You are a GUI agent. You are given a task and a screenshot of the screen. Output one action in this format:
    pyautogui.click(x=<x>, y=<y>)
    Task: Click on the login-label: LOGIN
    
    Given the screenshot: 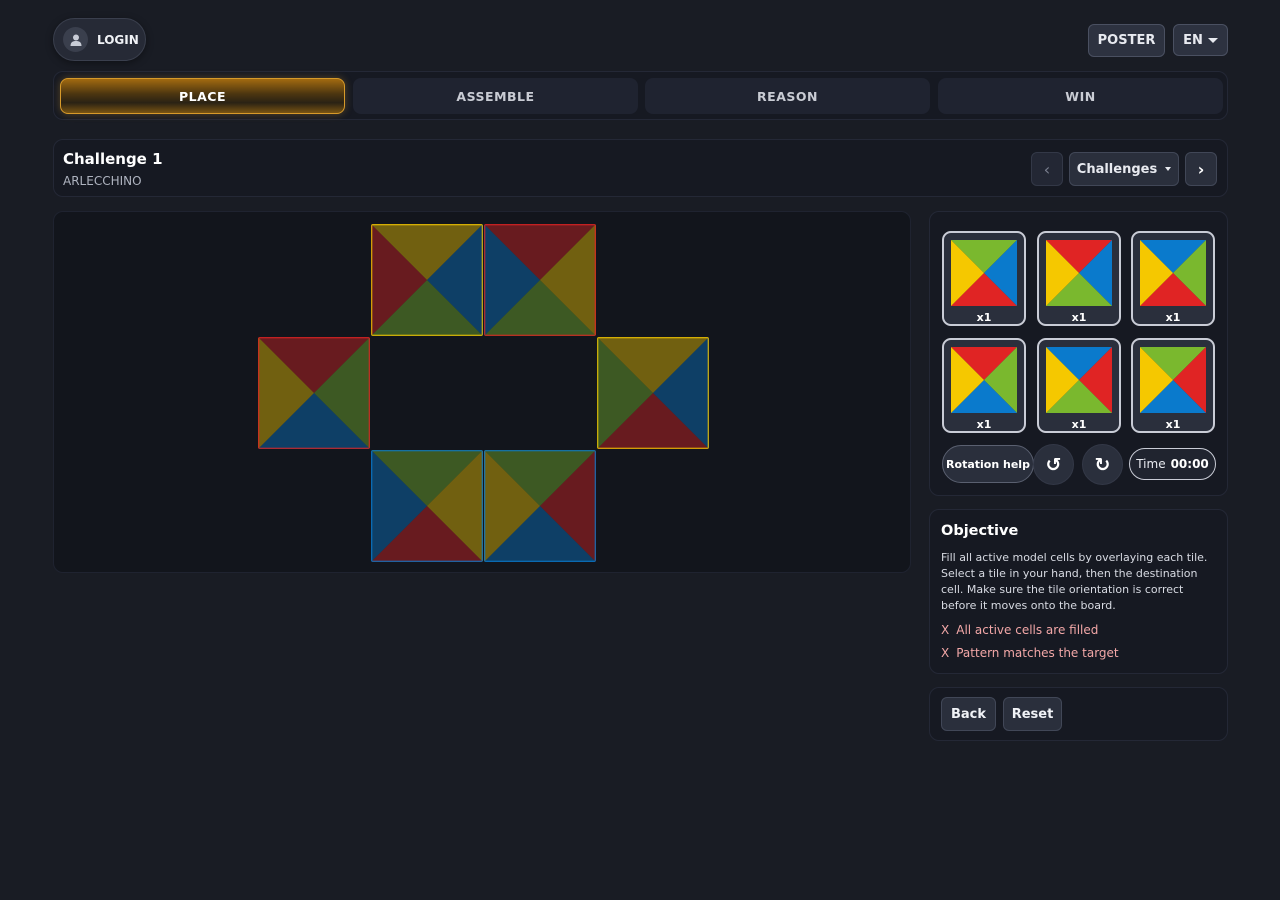 What is the action you would take?
    pyautogui.click(x=118, y=39)
    